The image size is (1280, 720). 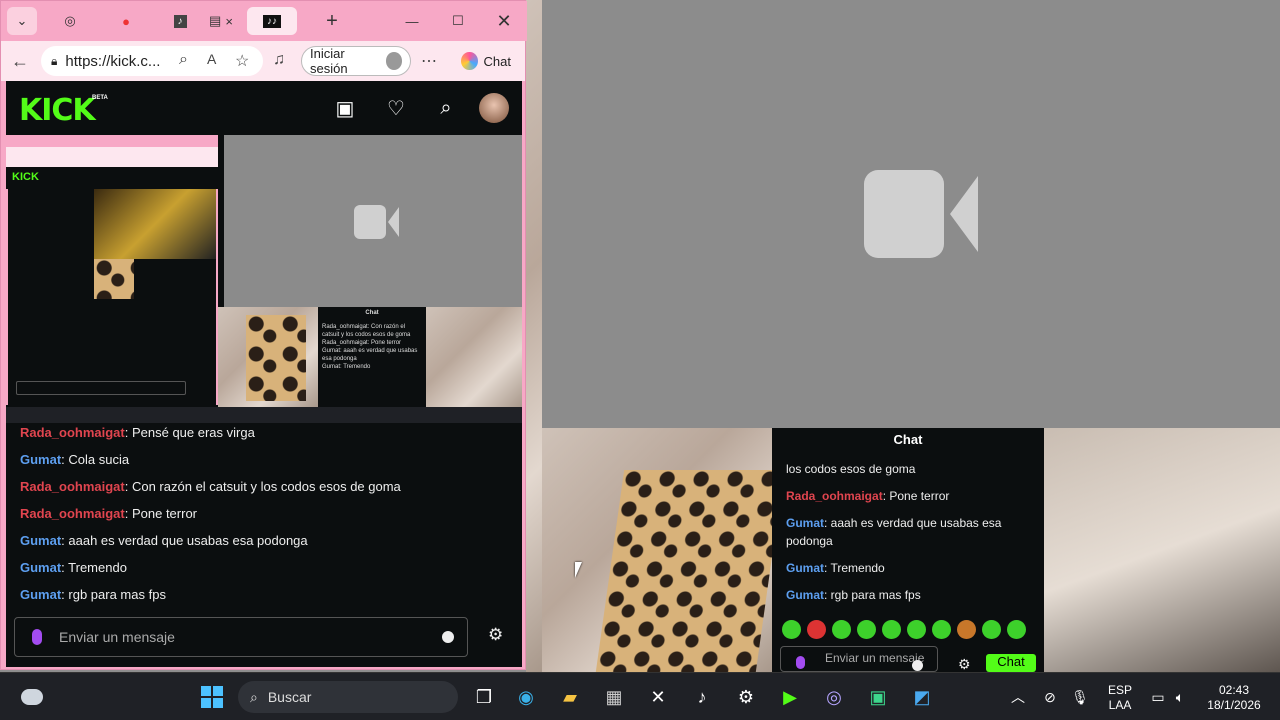 I want to click on maximize-button: ☐, so click(x=458, y=21).